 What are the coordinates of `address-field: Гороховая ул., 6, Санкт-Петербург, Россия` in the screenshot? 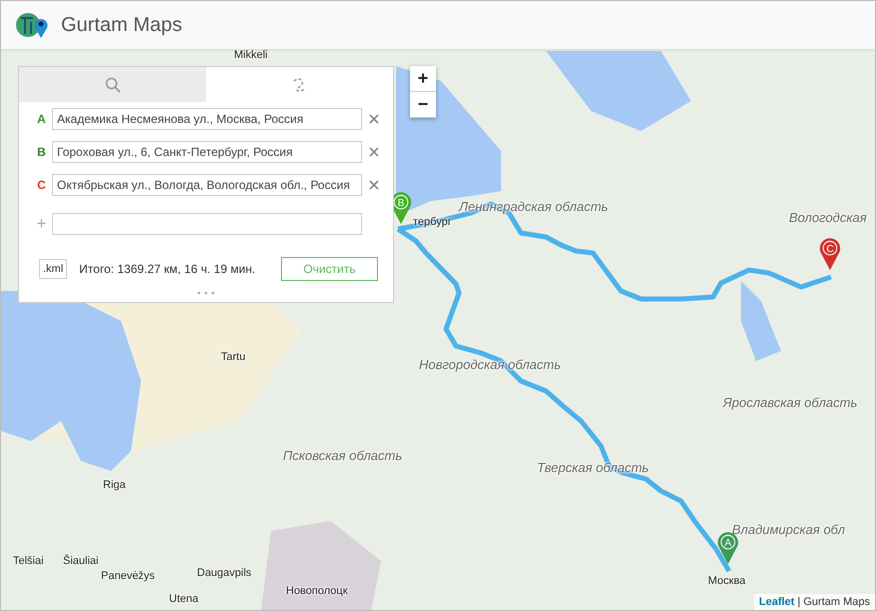 It's located at (207, 152).